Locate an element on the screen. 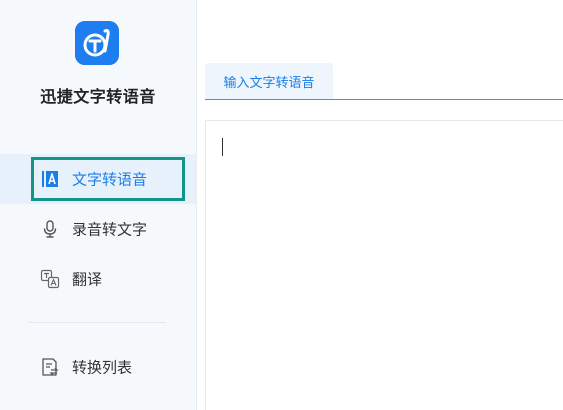 This screenshot has height=410, width=563. sidebar-item-label: 翻译 is located at coordinates (87, 279).